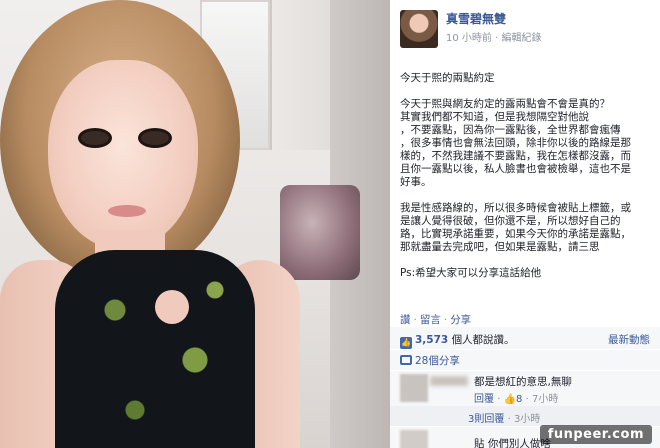 The image size is (660, 448). What do you see at coordinates (476, 18) in the screenshot?
I see `author-name: 真雪碧無雙` at bounding box center [476, 18].